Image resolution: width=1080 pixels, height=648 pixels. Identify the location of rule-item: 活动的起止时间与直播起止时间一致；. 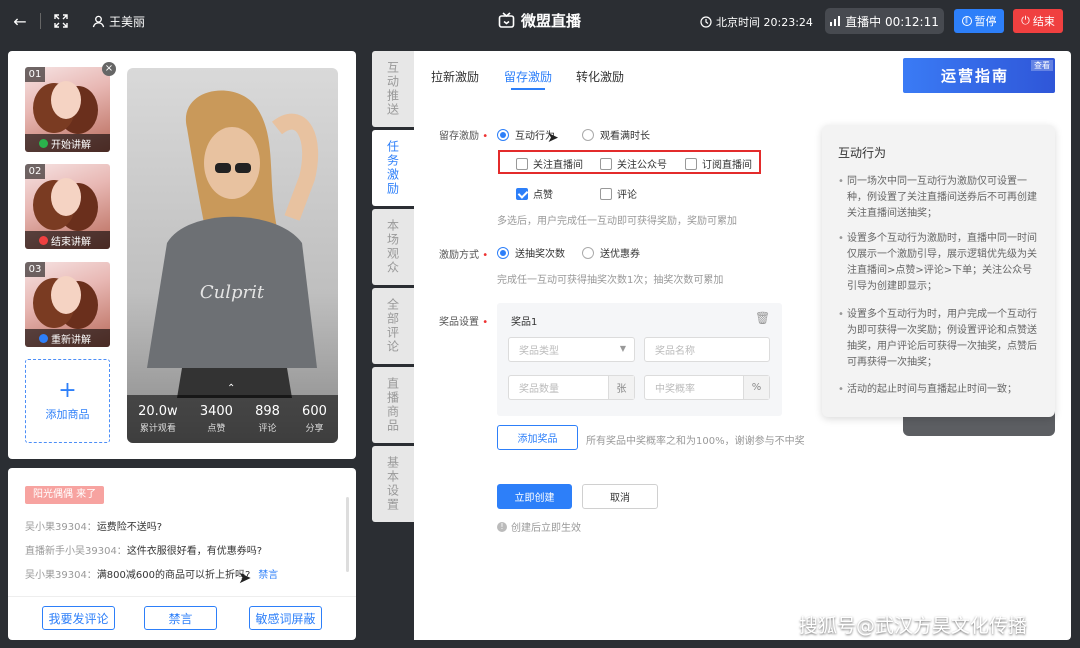
(939, 390).